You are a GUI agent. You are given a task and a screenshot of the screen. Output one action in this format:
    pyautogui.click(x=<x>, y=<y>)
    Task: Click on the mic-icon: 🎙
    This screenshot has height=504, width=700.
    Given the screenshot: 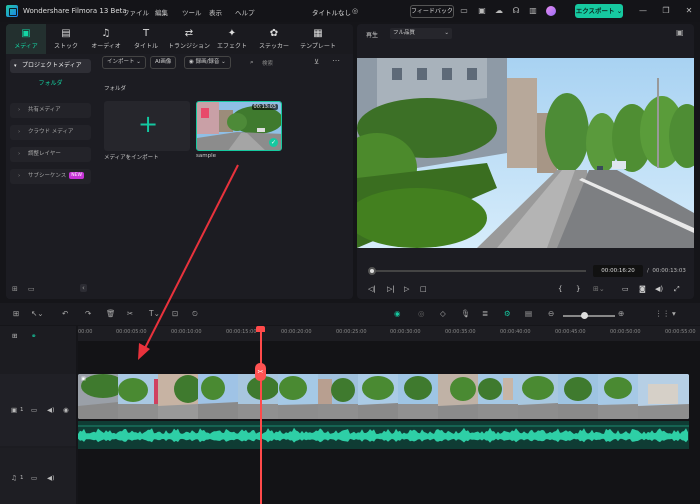 What is the action you would take?
    pyautogui.click(x=466, y=314)
    